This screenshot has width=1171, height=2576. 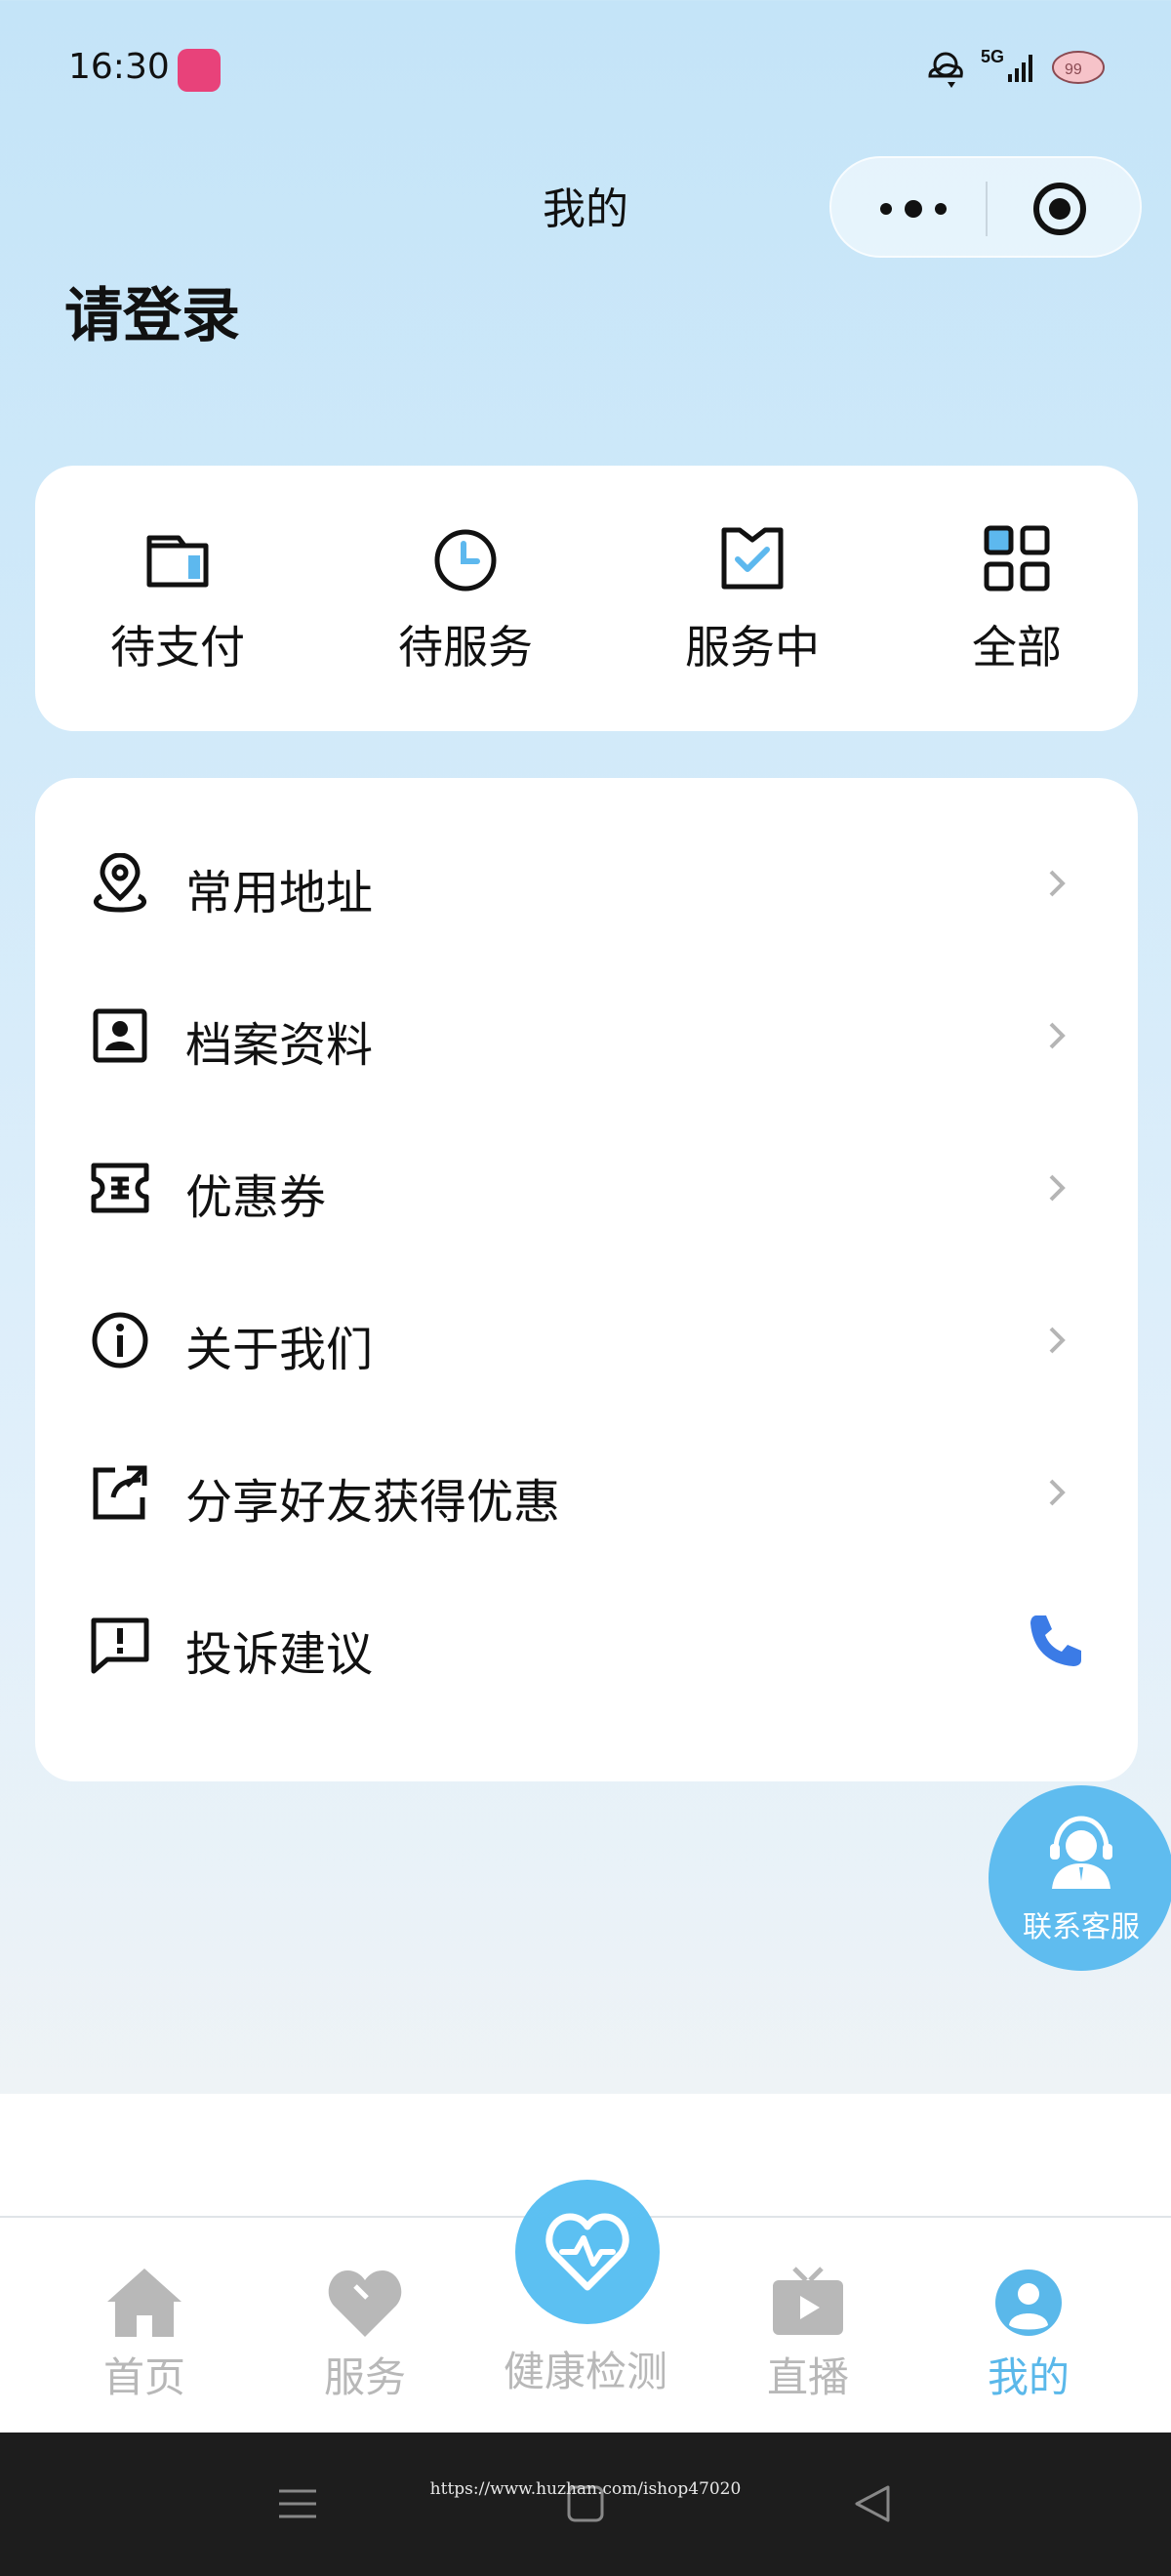 I want to click on home-icon, so click(x=144, y=2303).